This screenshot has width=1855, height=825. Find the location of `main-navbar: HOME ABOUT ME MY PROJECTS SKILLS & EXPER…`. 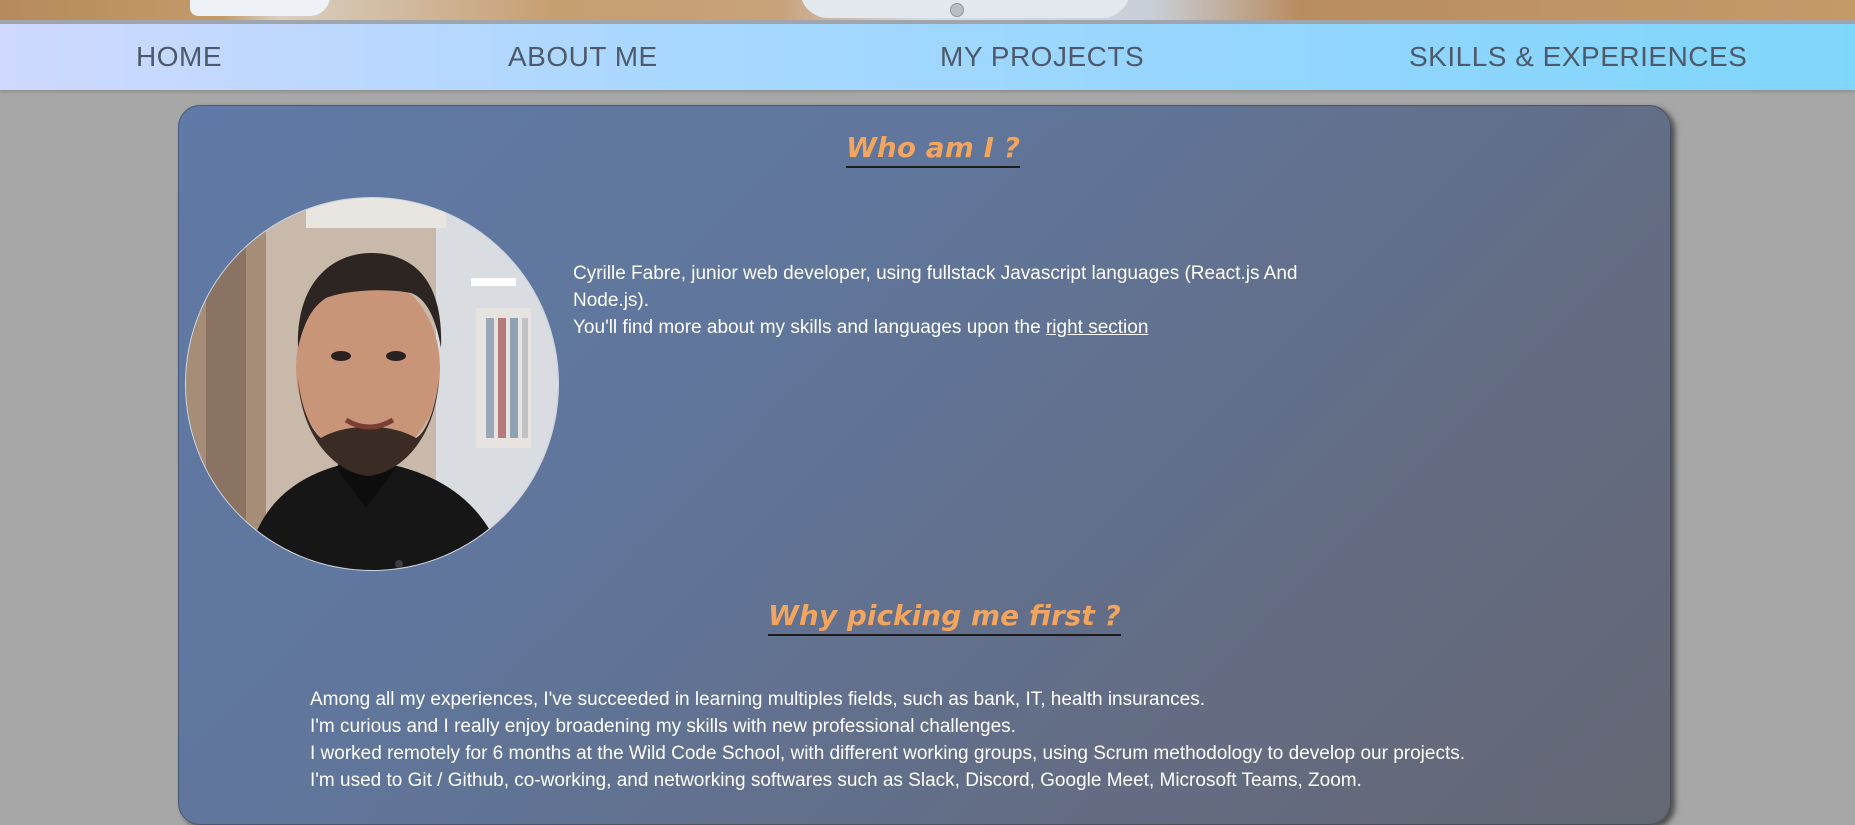

main-navbar: HOME ABOUT ME MY PROJECTS SKILLS & EXPER… is located at coordinates (927, 57).